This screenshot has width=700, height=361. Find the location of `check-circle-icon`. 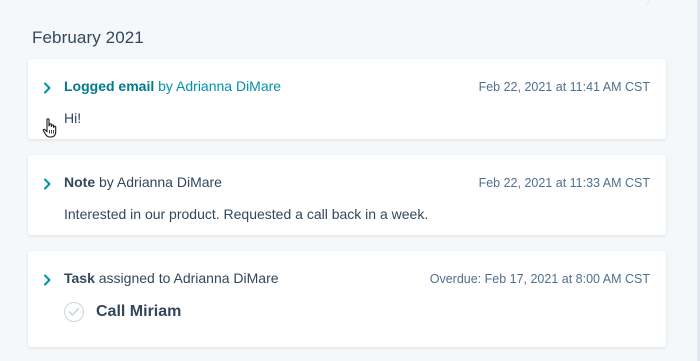

check-circle-icon is located at coordinates (74, 312).